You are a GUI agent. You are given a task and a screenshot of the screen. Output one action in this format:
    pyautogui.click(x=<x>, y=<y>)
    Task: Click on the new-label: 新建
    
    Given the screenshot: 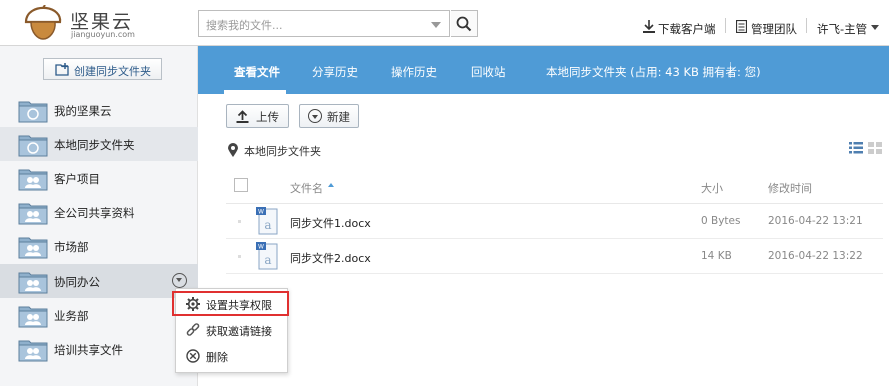 What is the action you would take?
    pyautogui.click(x=338, y=117)
    